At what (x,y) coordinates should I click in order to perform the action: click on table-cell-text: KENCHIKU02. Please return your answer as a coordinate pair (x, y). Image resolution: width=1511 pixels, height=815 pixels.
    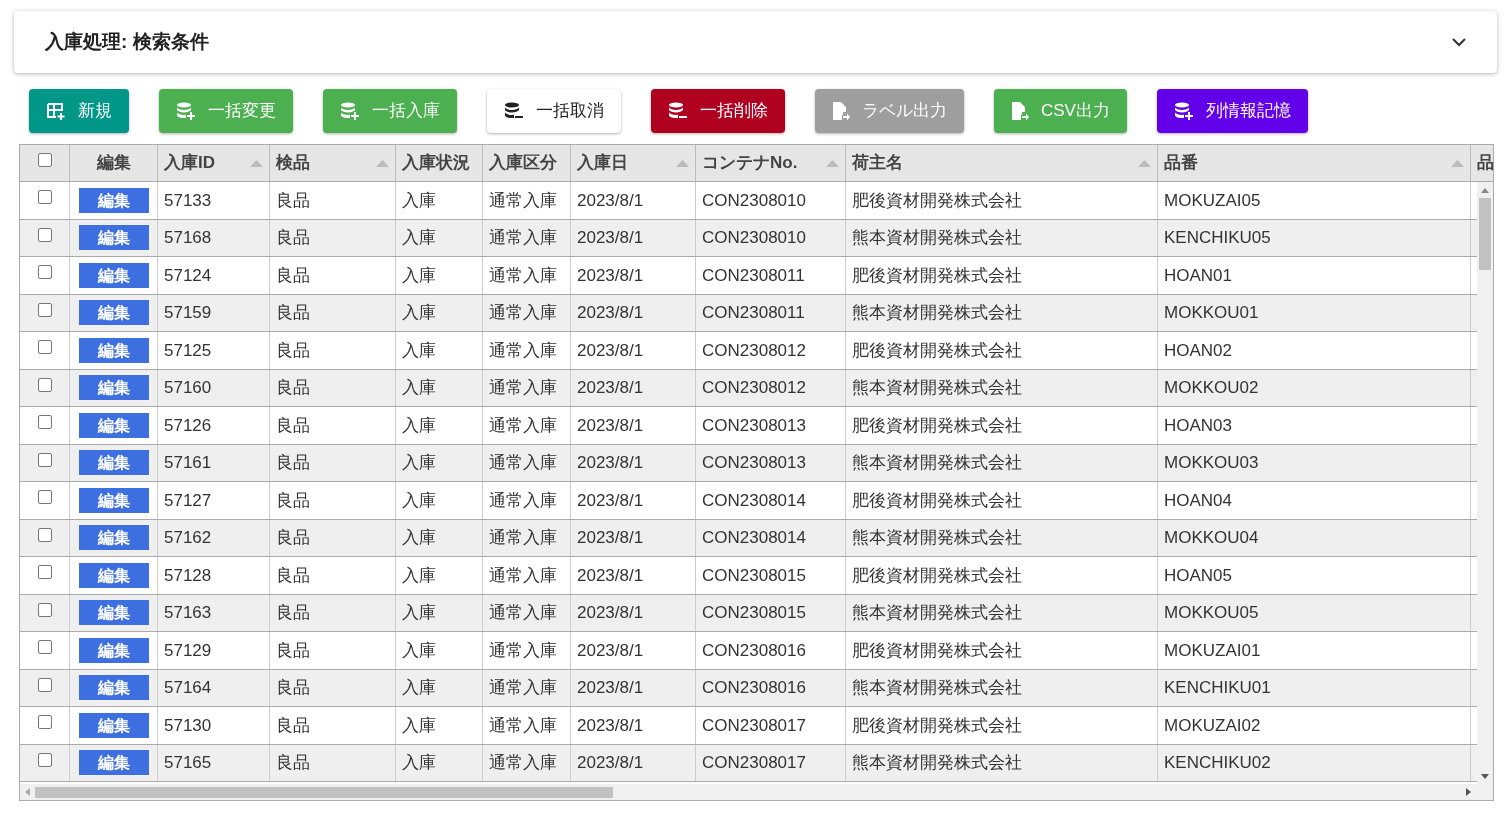
    Looking at the image, I should click on (1217, 763).